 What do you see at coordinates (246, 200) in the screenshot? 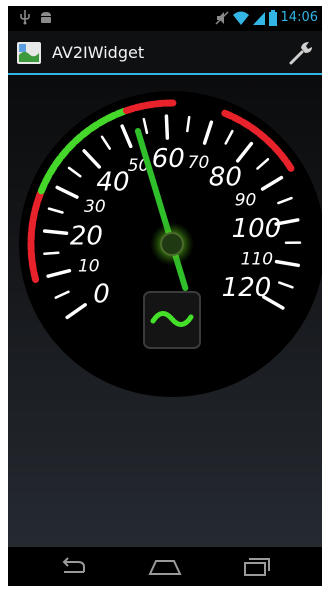
I see `gauge-label: 90` at bounding box center [246, 200].